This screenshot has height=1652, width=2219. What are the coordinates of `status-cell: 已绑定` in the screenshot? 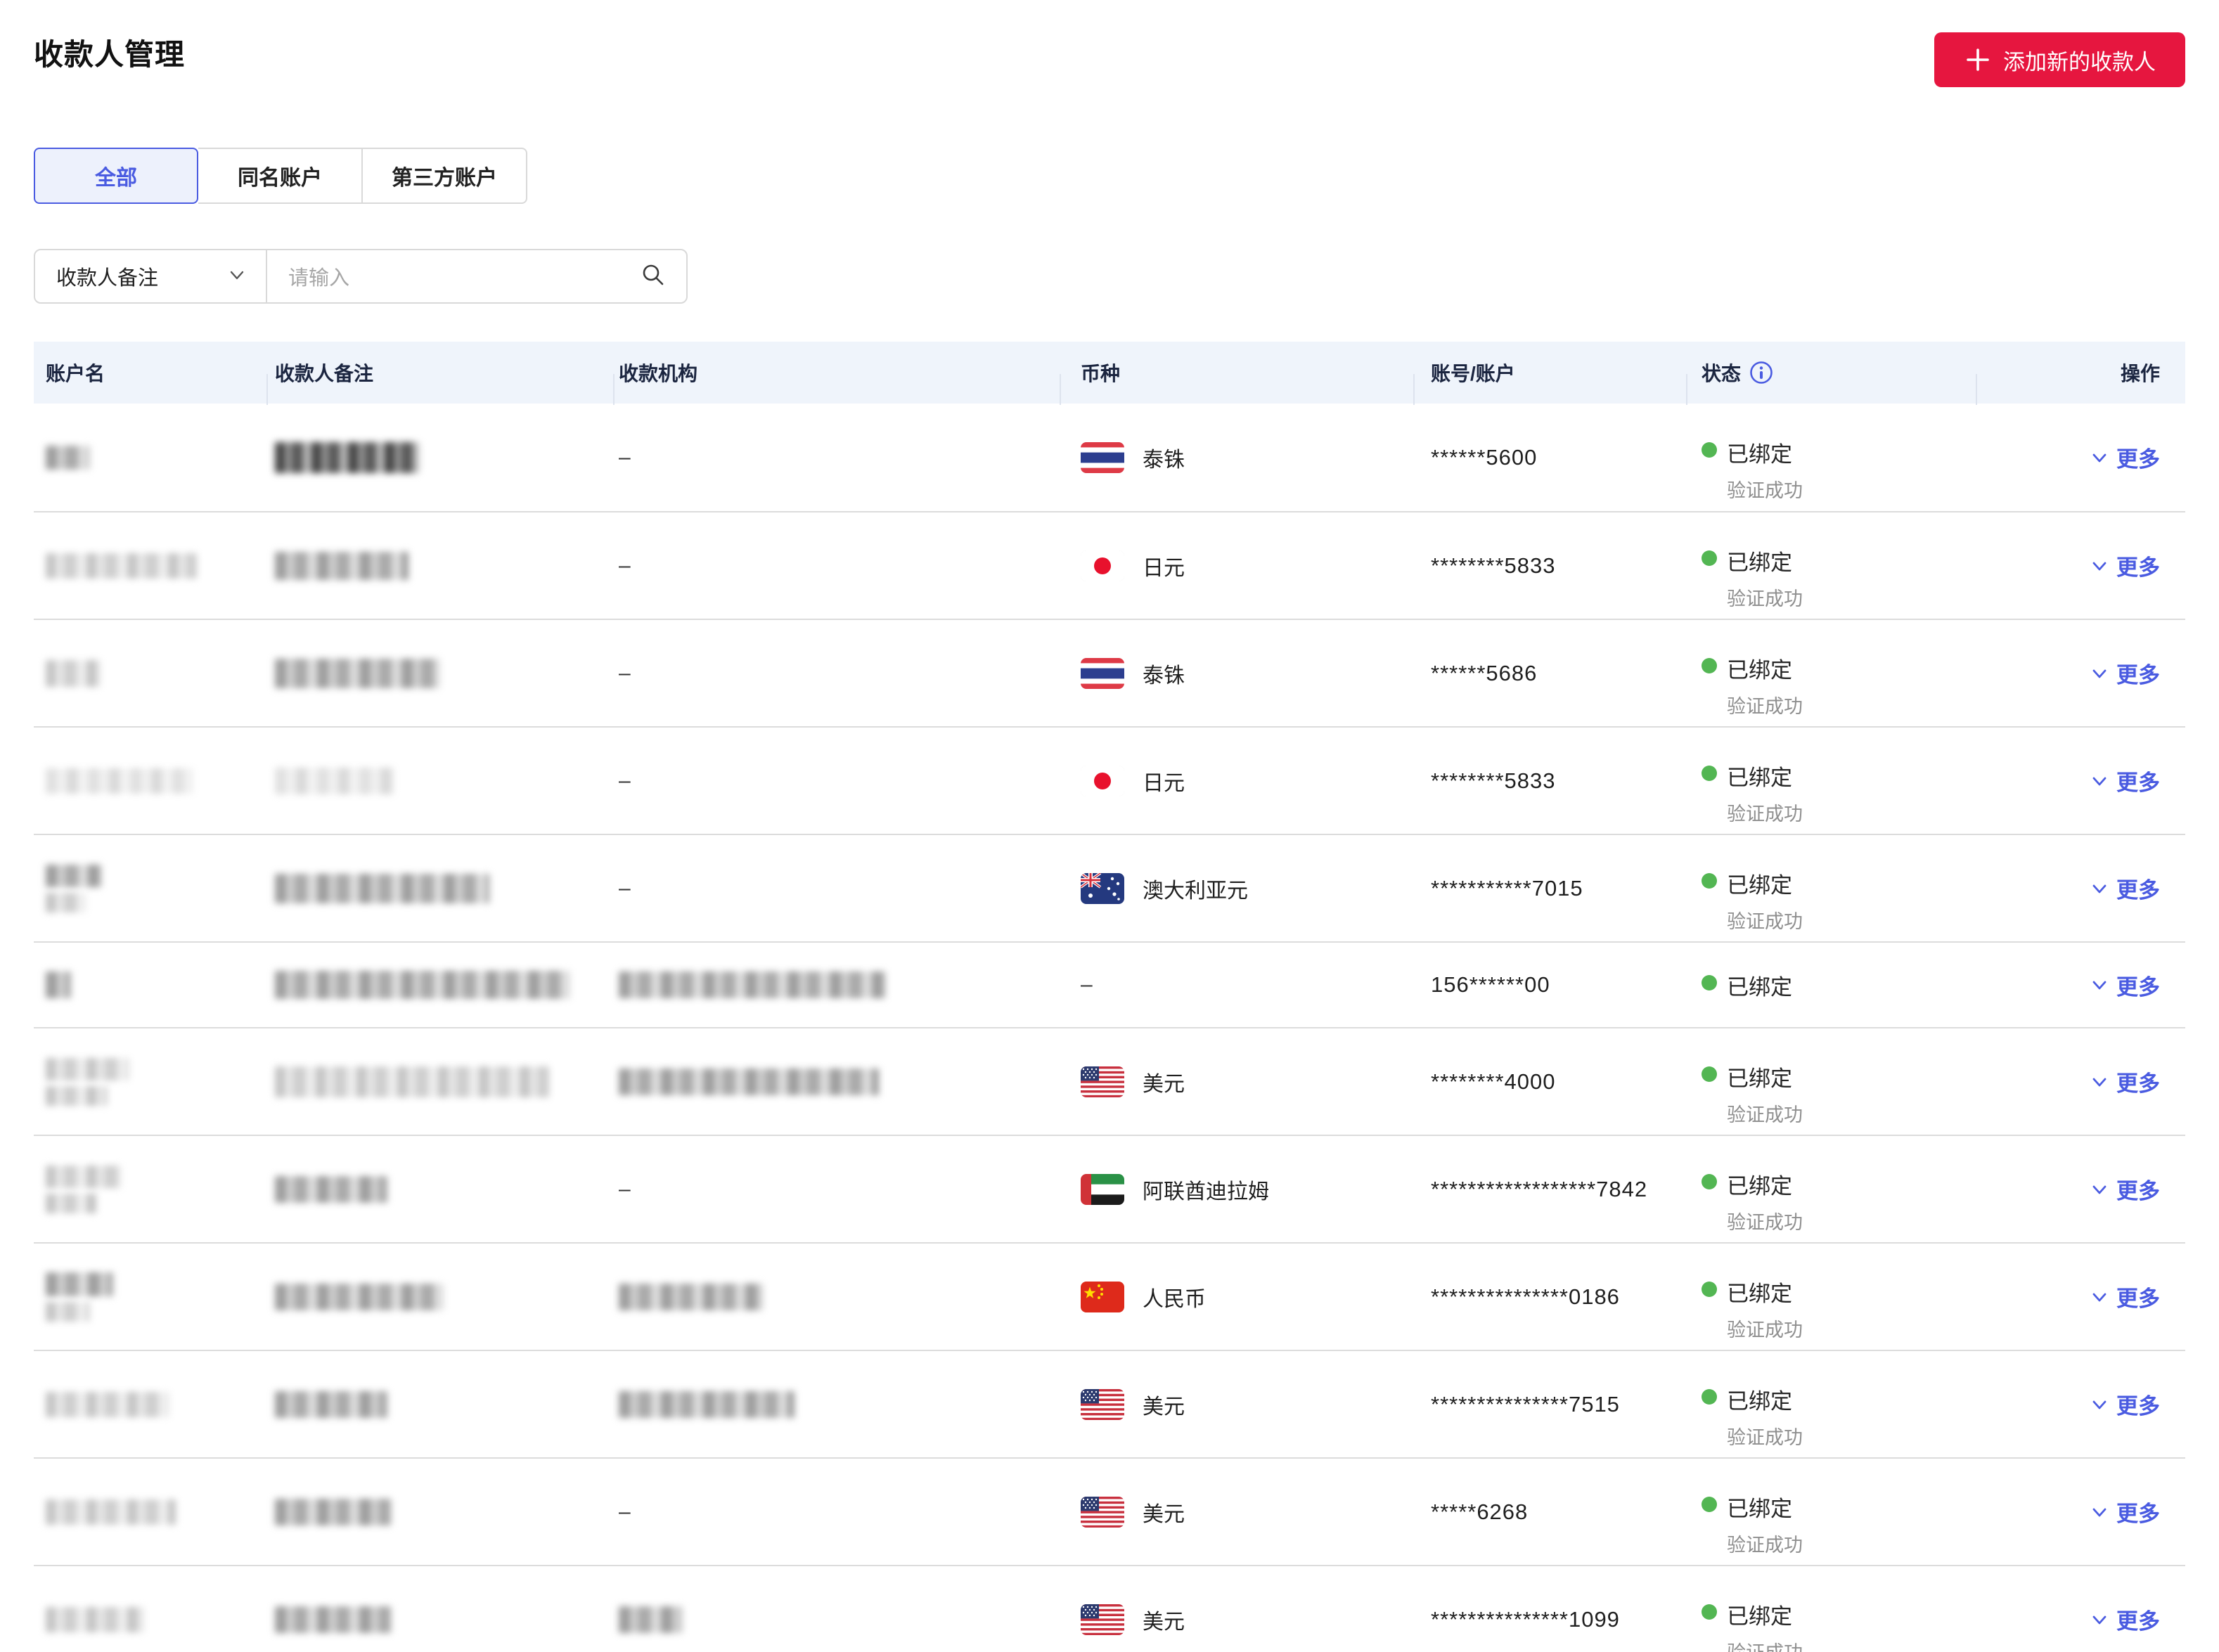 It's located at (1832, 985).